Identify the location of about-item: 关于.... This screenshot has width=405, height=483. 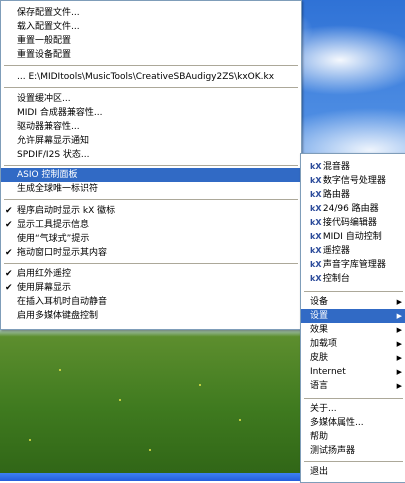
(353, 409).